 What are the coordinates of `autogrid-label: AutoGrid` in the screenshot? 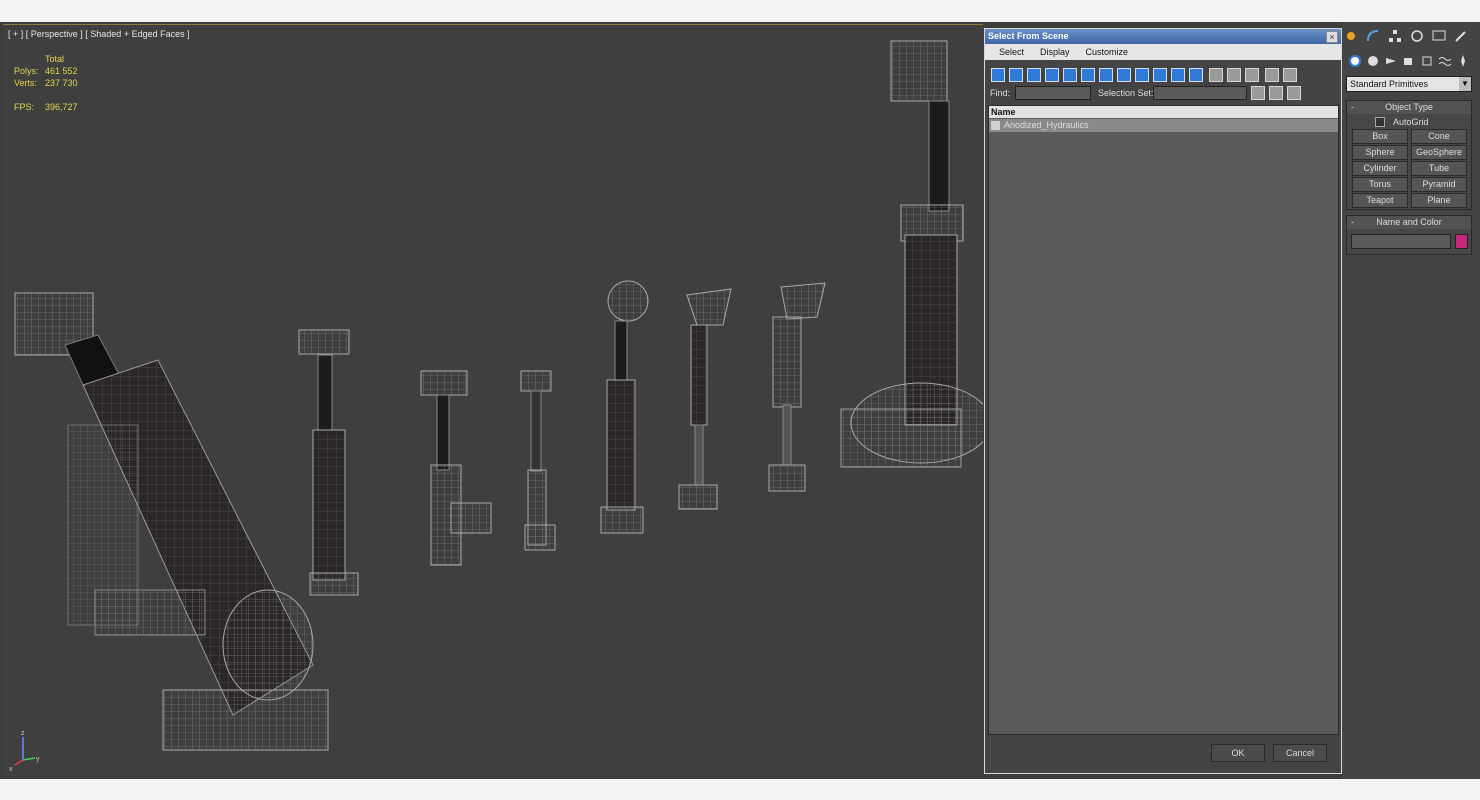 It's located at (1411, 121).